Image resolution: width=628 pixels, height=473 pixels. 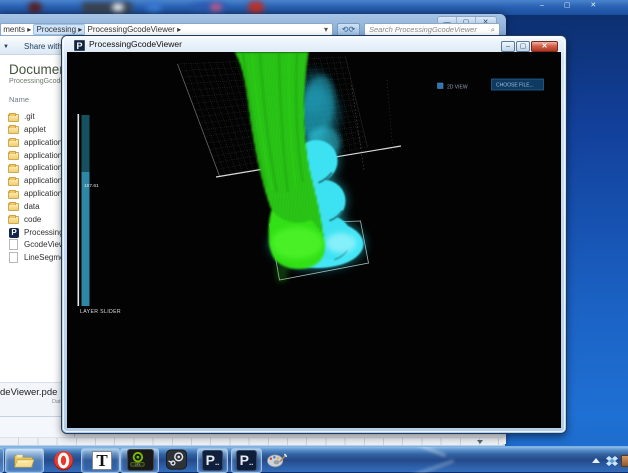 What do you see at coordinates (100, 312) in the screenshot?
I see `svg-text: LAYER SLIDER` at bounding box center [100, 312].